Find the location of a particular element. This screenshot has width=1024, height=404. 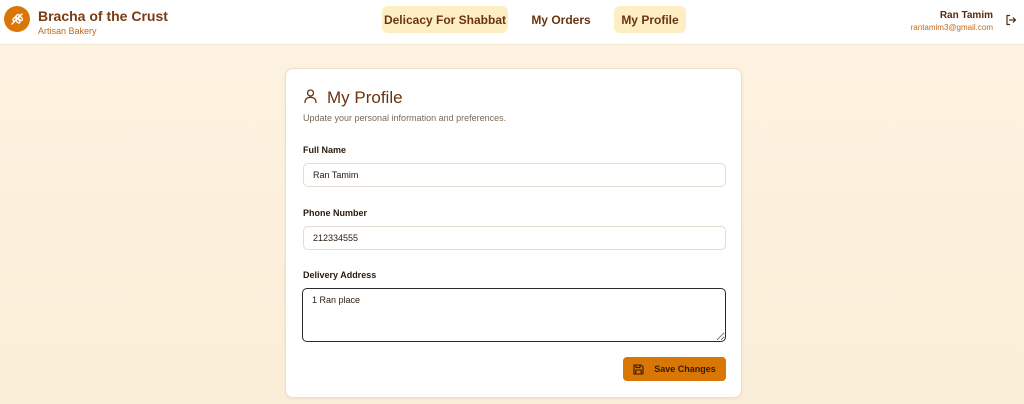

delivery-address-label: Delivery Address is located at coordinates (340, 275).